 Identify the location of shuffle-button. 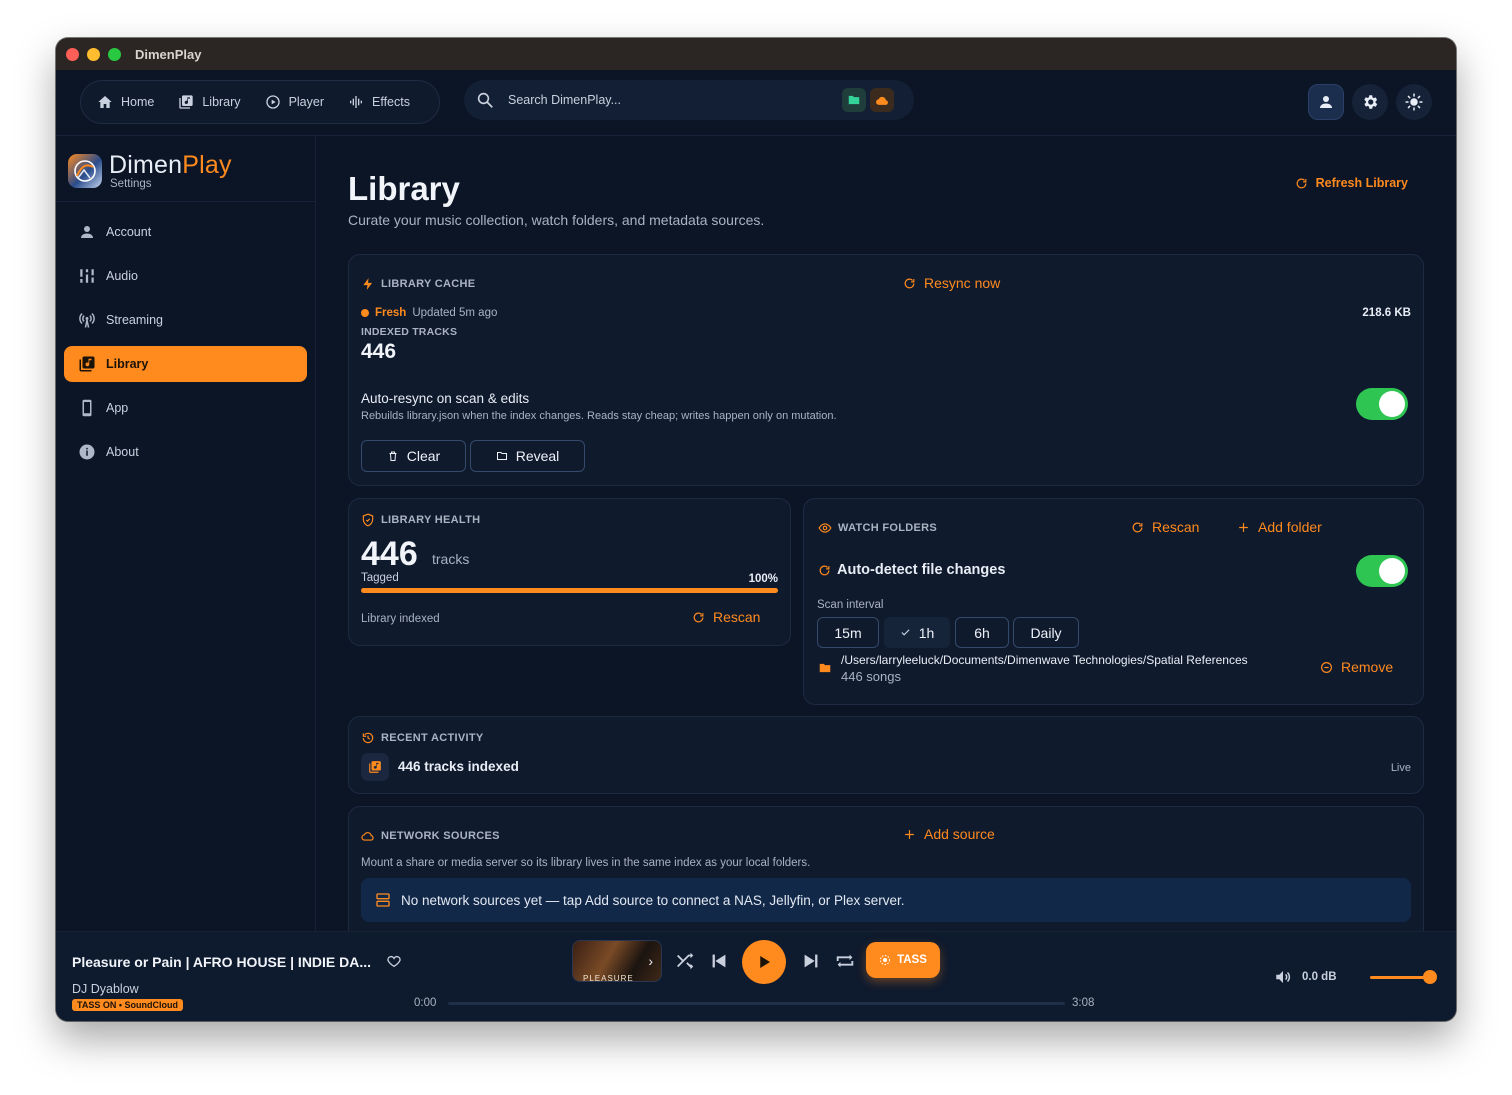
(685, 961).